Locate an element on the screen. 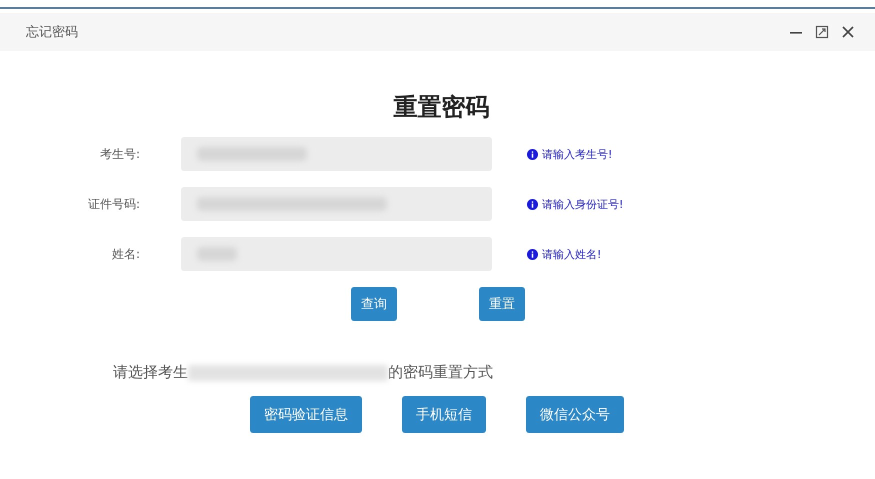 The height and width of the screenshot is (479, 875). hint-text: 请输入姓名! is located at coordinates (572, 254).